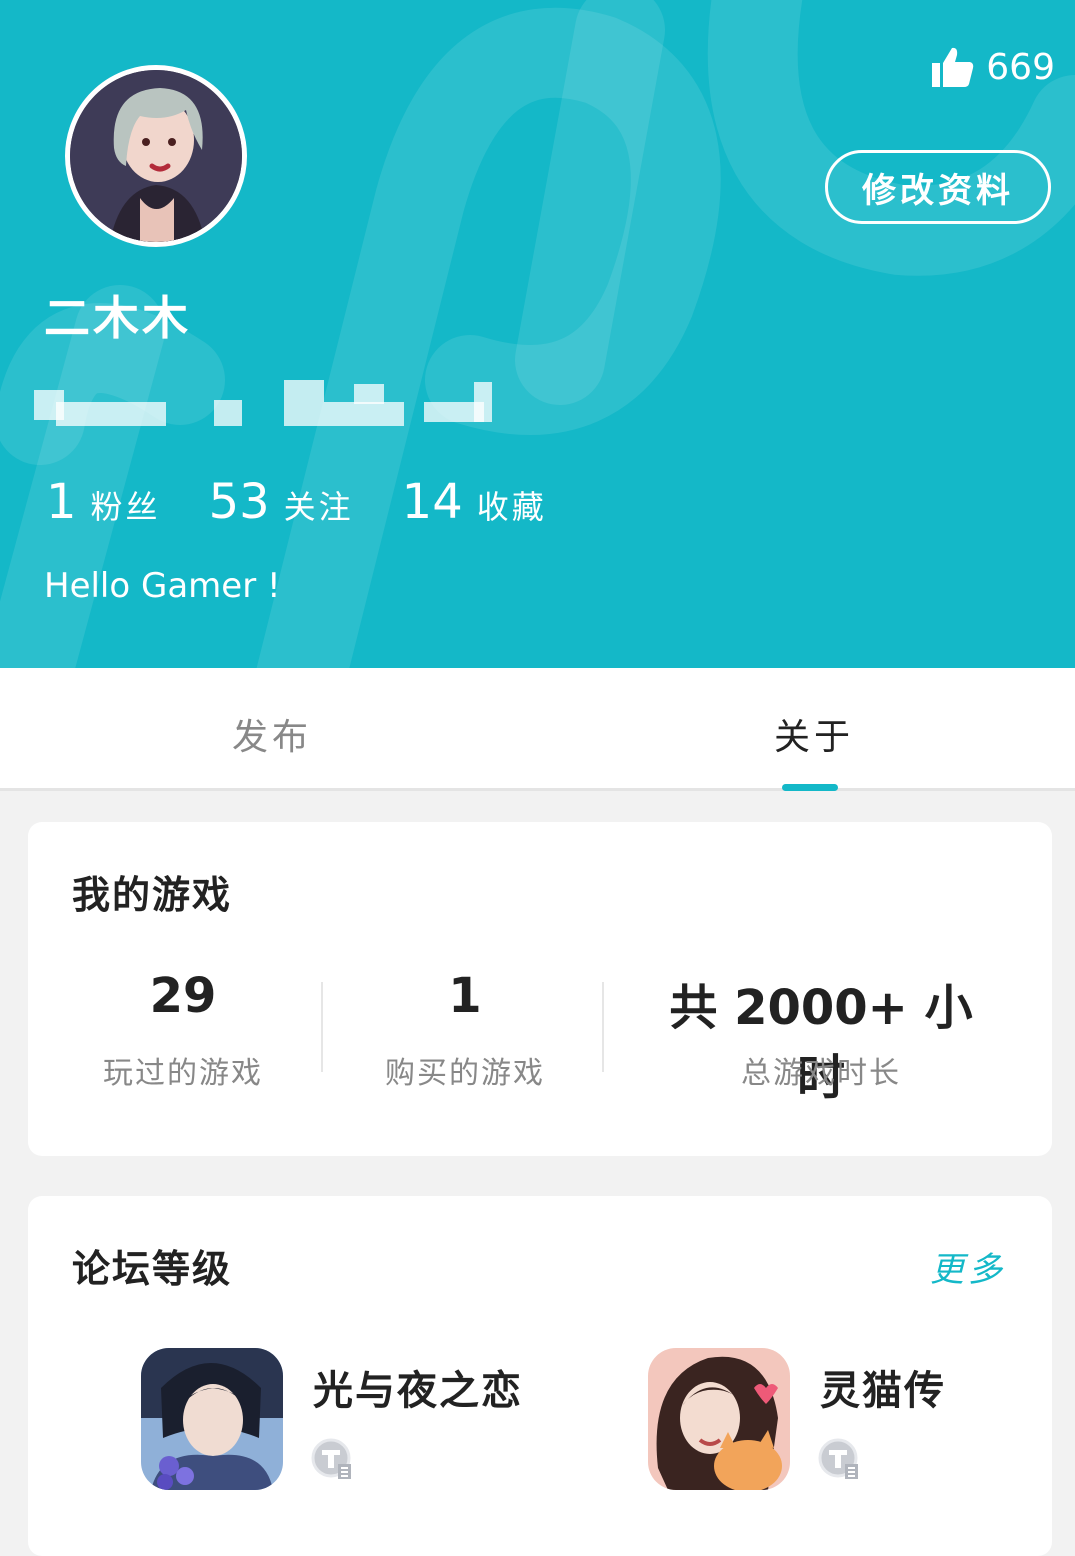  I want to click on avatar-image, so click(156, 156).